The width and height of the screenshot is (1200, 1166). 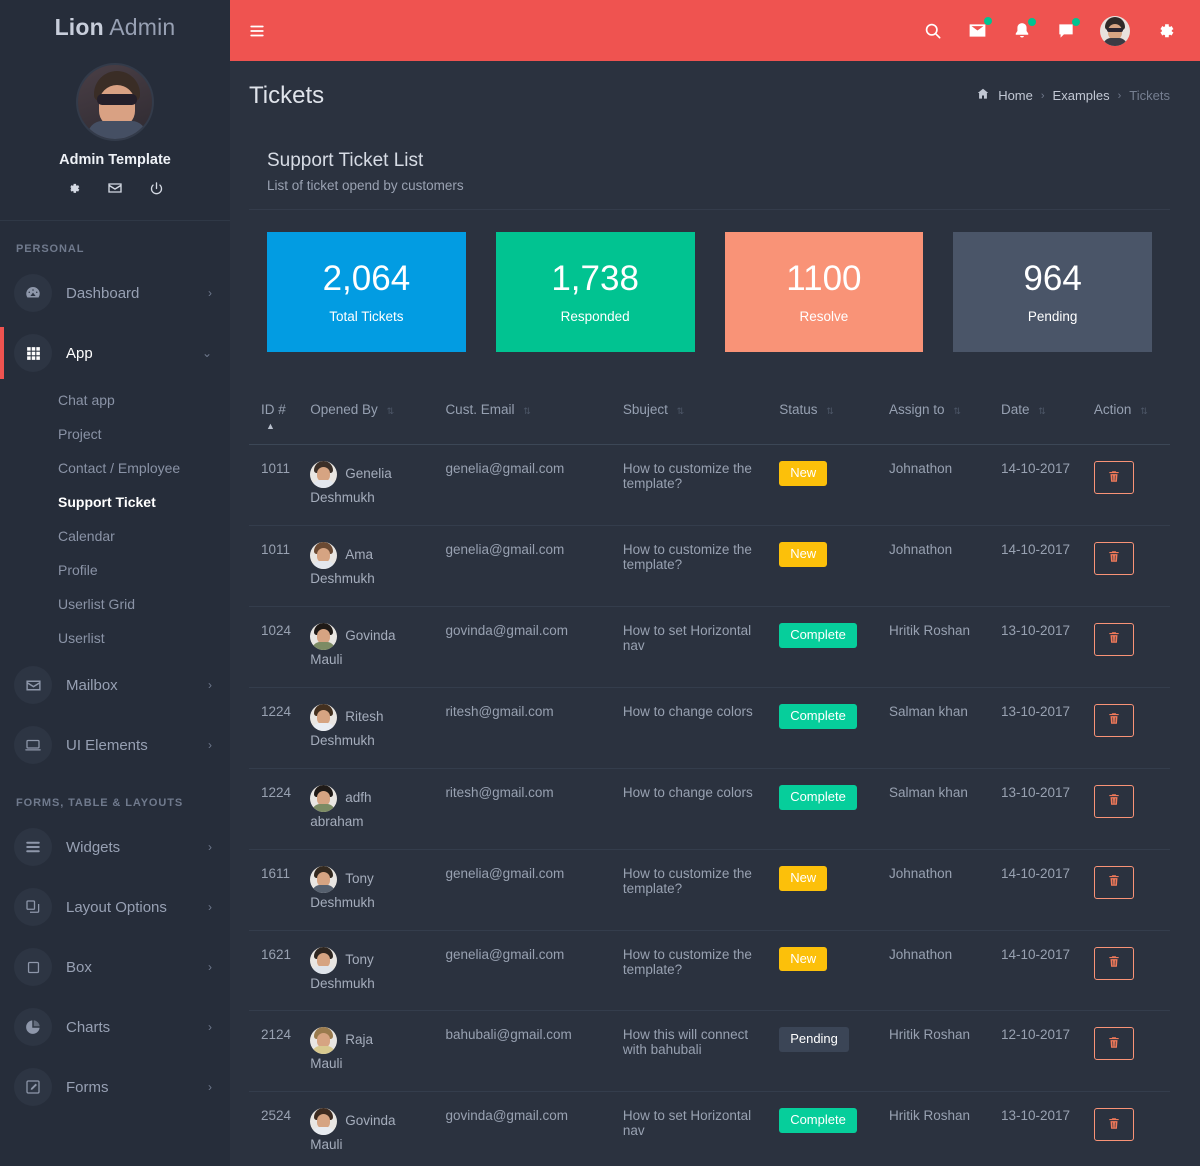 I want to click on sidebar-item-label: Layout Options, so click(x=116, y=907).